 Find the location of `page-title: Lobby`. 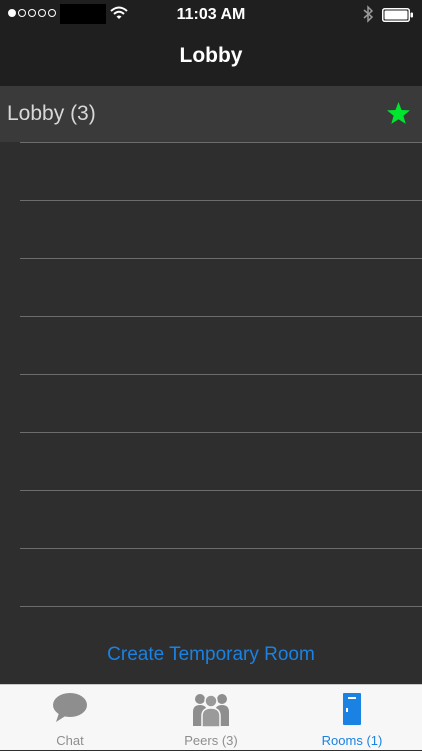

page-title: Lobby is located at coordinates (211, 55).